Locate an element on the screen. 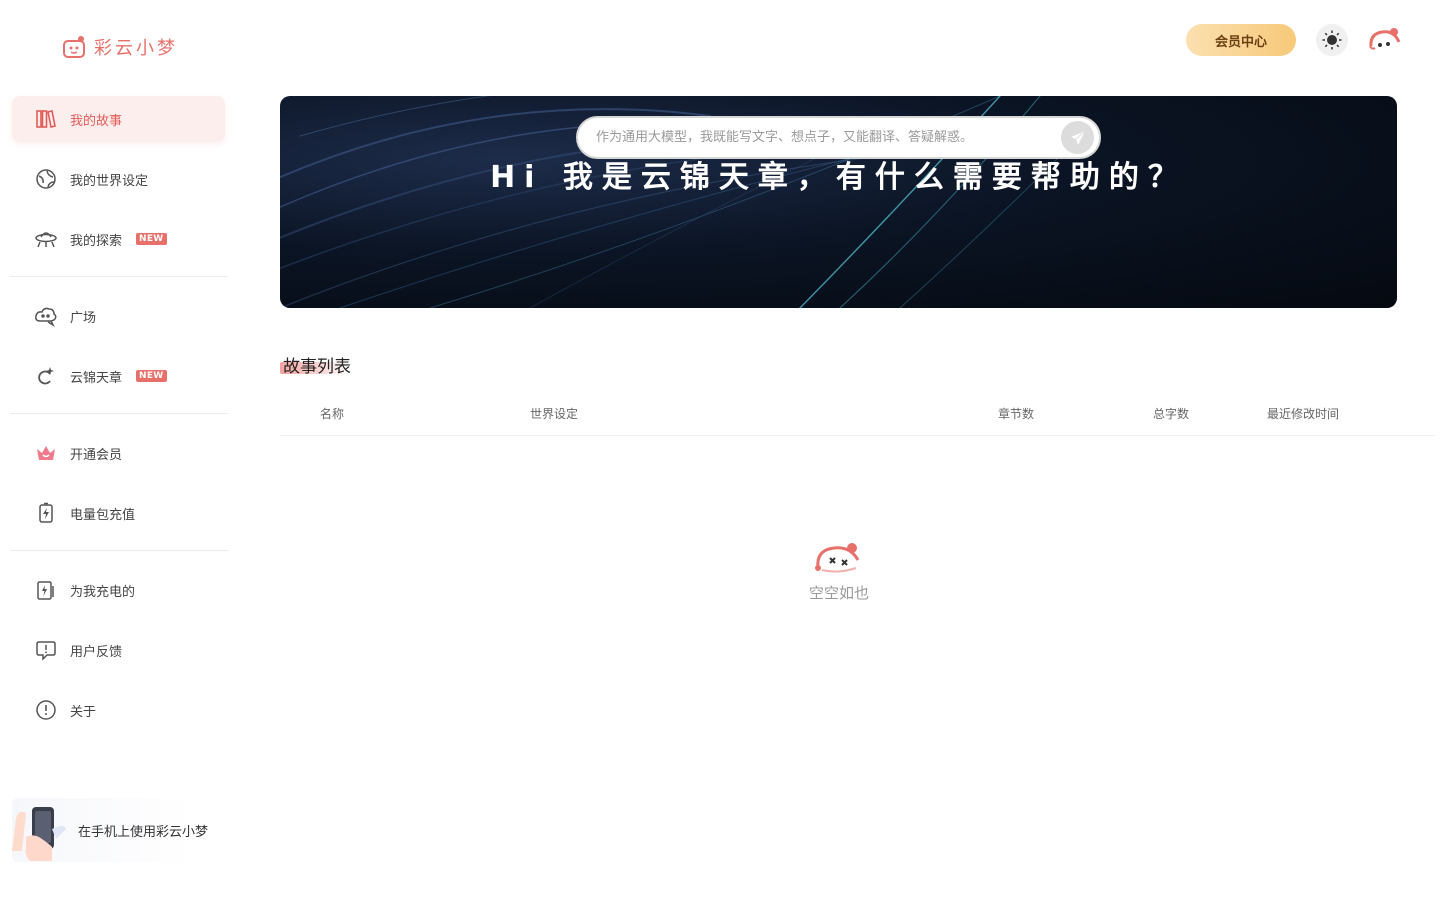  sidebar-item-world-settings: 我的世界设定 is located at coordinates (118, 179).